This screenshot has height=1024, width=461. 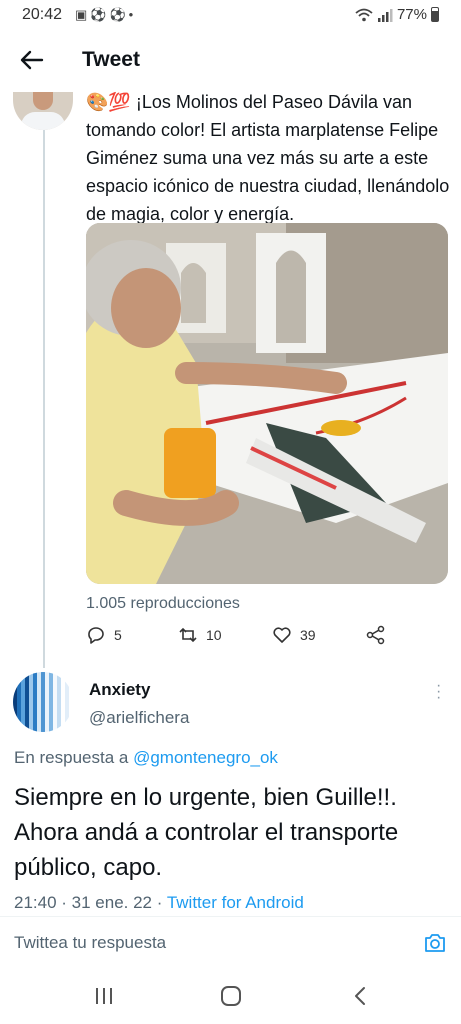 I want to click on more-options-button: · · ·, so click(x=438, y=692).